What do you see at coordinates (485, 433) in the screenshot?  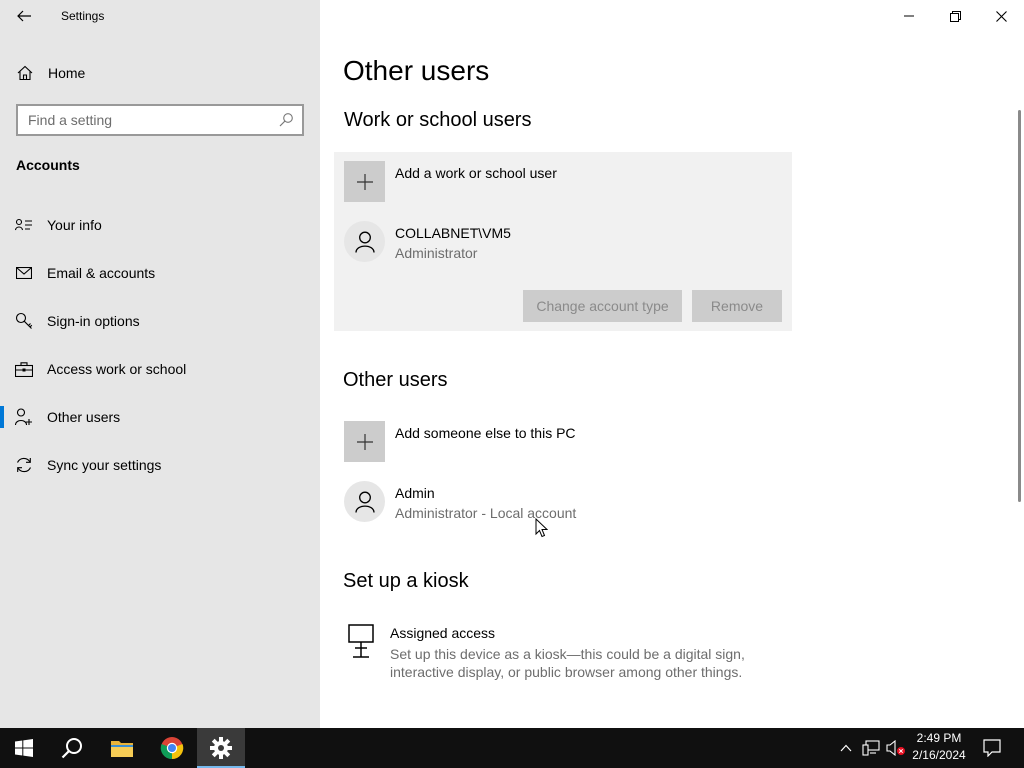 I see `add-someone-else-label: Add someone else to this PC` at bounding box center [485, 433].